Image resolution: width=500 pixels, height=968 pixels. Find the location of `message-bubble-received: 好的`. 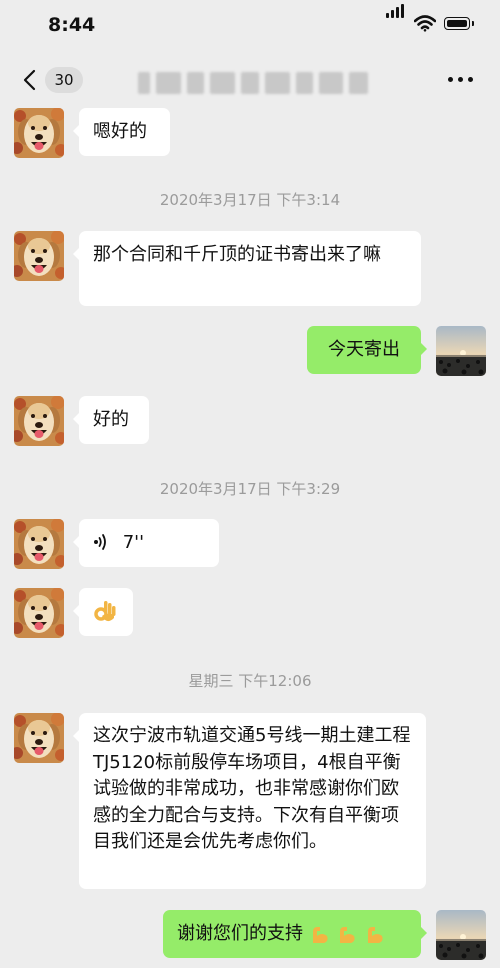

message-bubble-received: 好的 is located at coordinates (111, 420).